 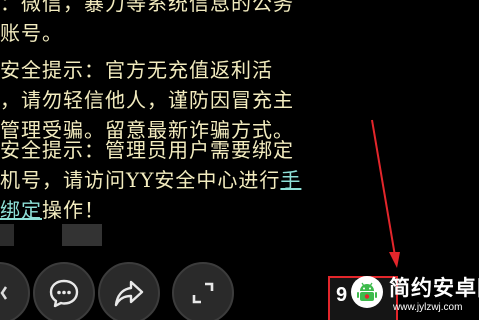 What do you see at coordinates (73, 210) in the screenshot?
I see `message-text: 操作！` at bounding box center [73, 210].